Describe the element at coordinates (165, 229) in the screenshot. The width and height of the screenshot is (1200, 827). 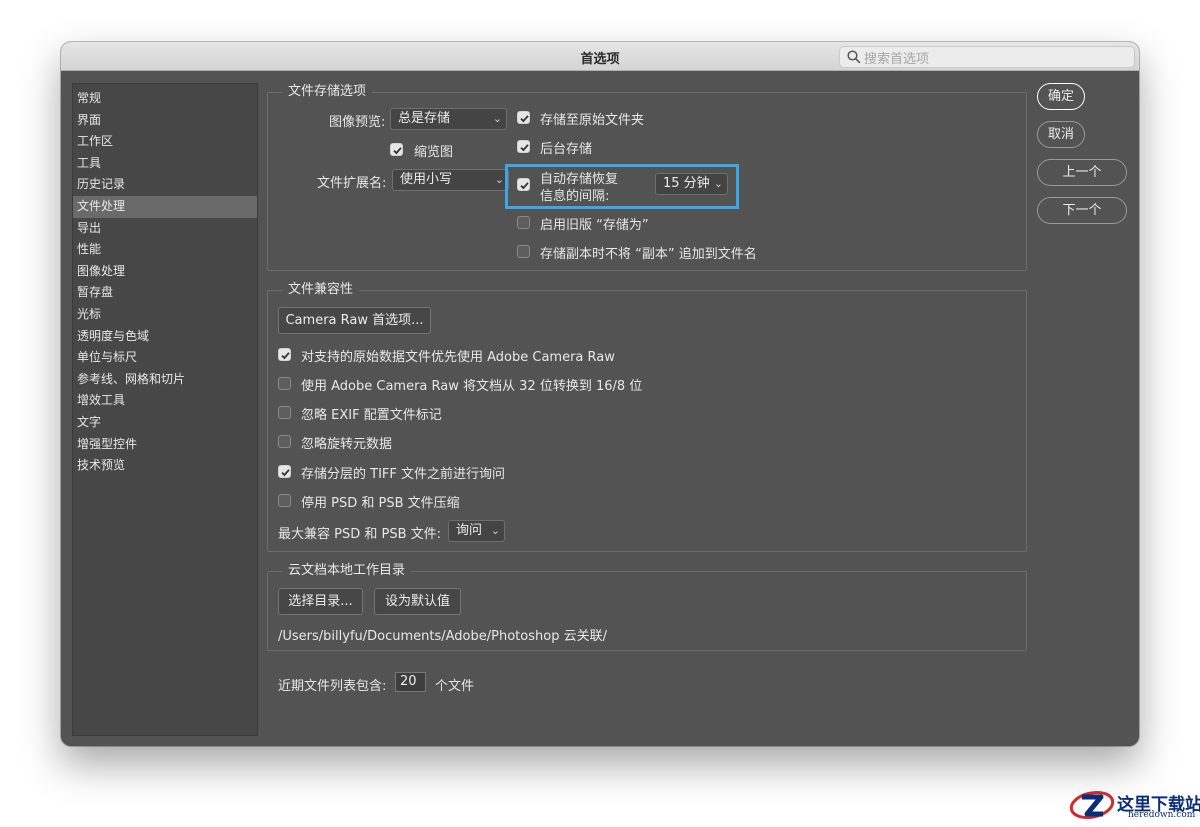
I see `sidebar-item-export: 导出` at that location.